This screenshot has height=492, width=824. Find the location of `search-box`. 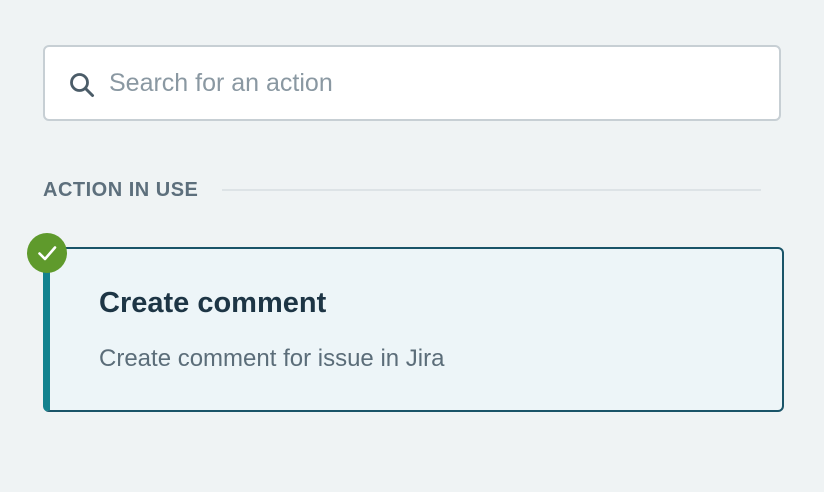

search-box is located at coordinates (412, 83).